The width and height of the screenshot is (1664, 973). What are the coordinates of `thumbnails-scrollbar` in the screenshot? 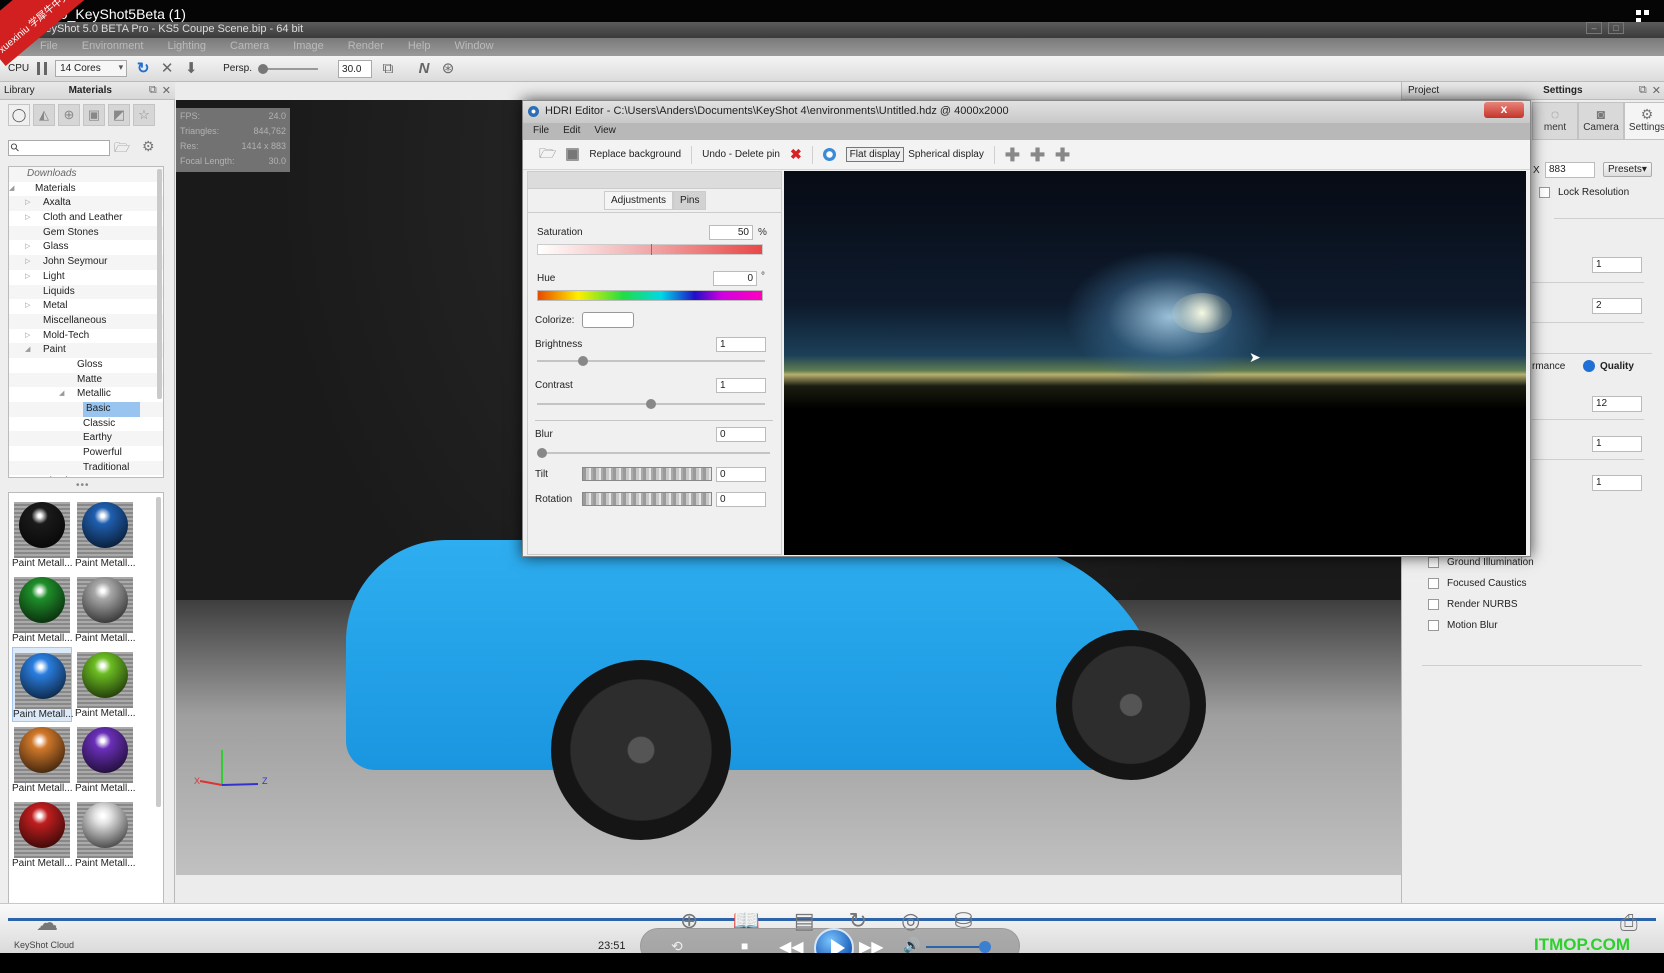 It's located at (158, 652).